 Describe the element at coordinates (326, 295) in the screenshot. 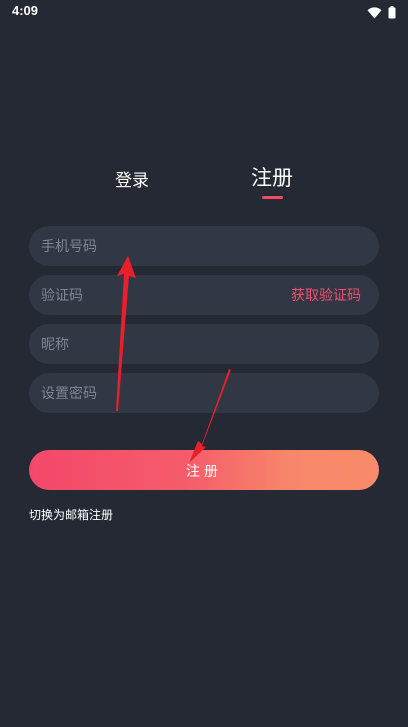

I see `get-code-button: 获取验证码` at that location.